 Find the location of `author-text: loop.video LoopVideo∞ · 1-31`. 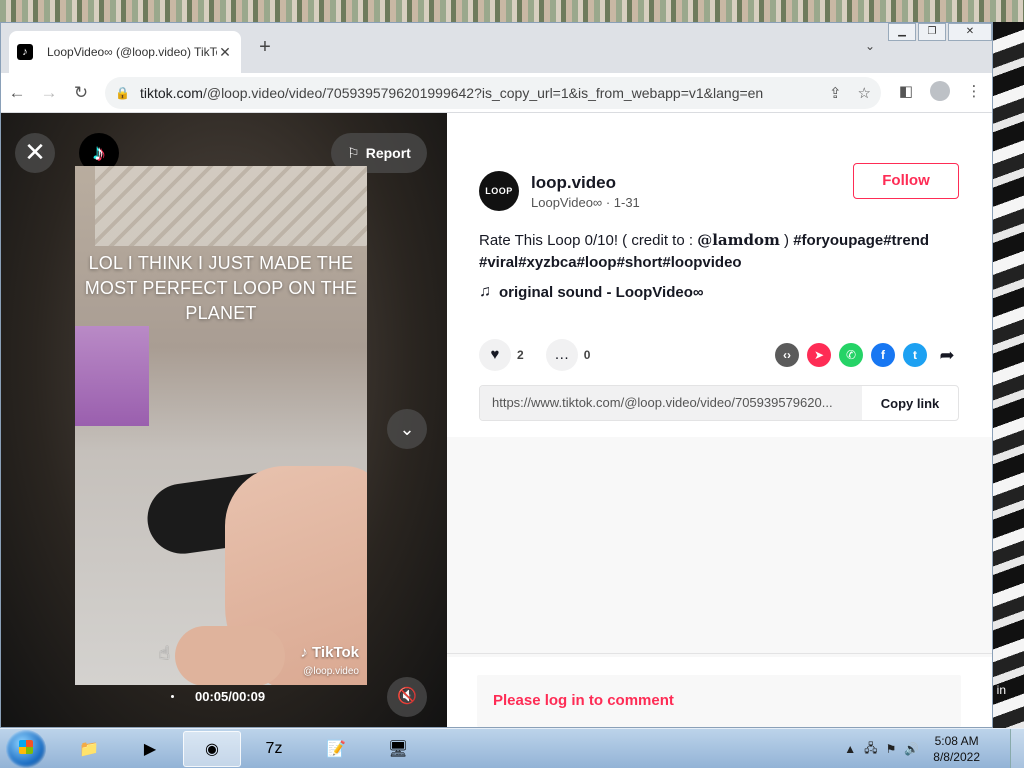

author-text: loop.video LoopVideo∞ · 1-31 is located at coordinates (585, 191).